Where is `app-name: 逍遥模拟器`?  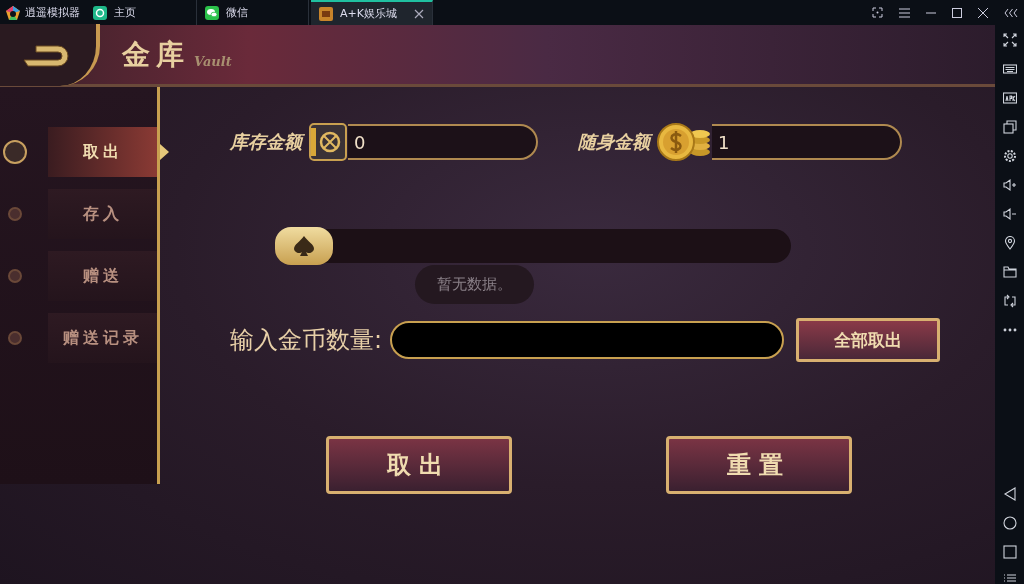 app-name: 逍遥模拟器 is located at coordinates (52, 12).